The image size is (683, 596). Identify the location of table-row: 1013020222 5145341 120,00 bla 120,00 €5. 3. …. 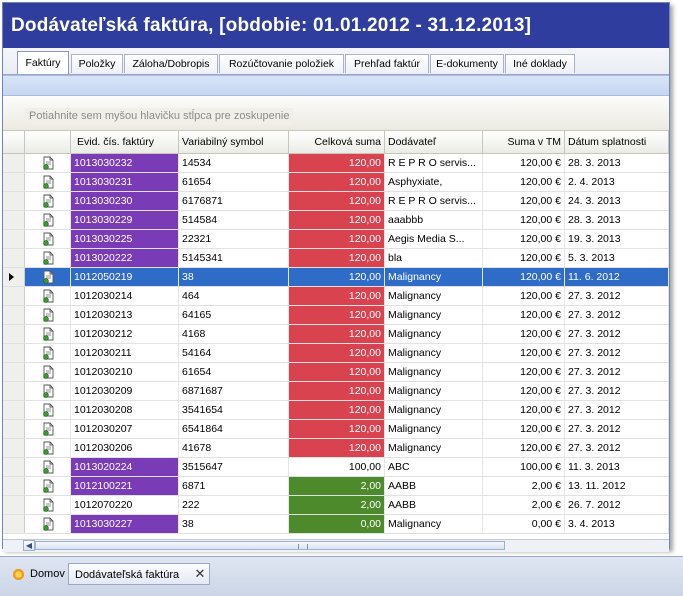
(336, 258).